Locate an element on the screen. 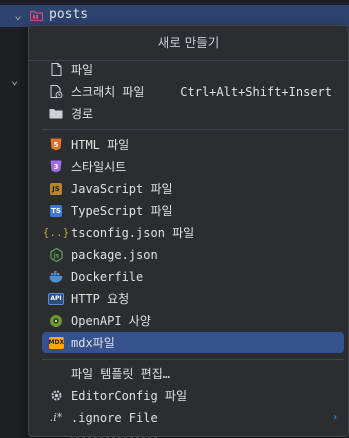 The width and height of the screenshot is (349, 438). menu-item-label: 스타일시트 is located at coordinates (99, 167).